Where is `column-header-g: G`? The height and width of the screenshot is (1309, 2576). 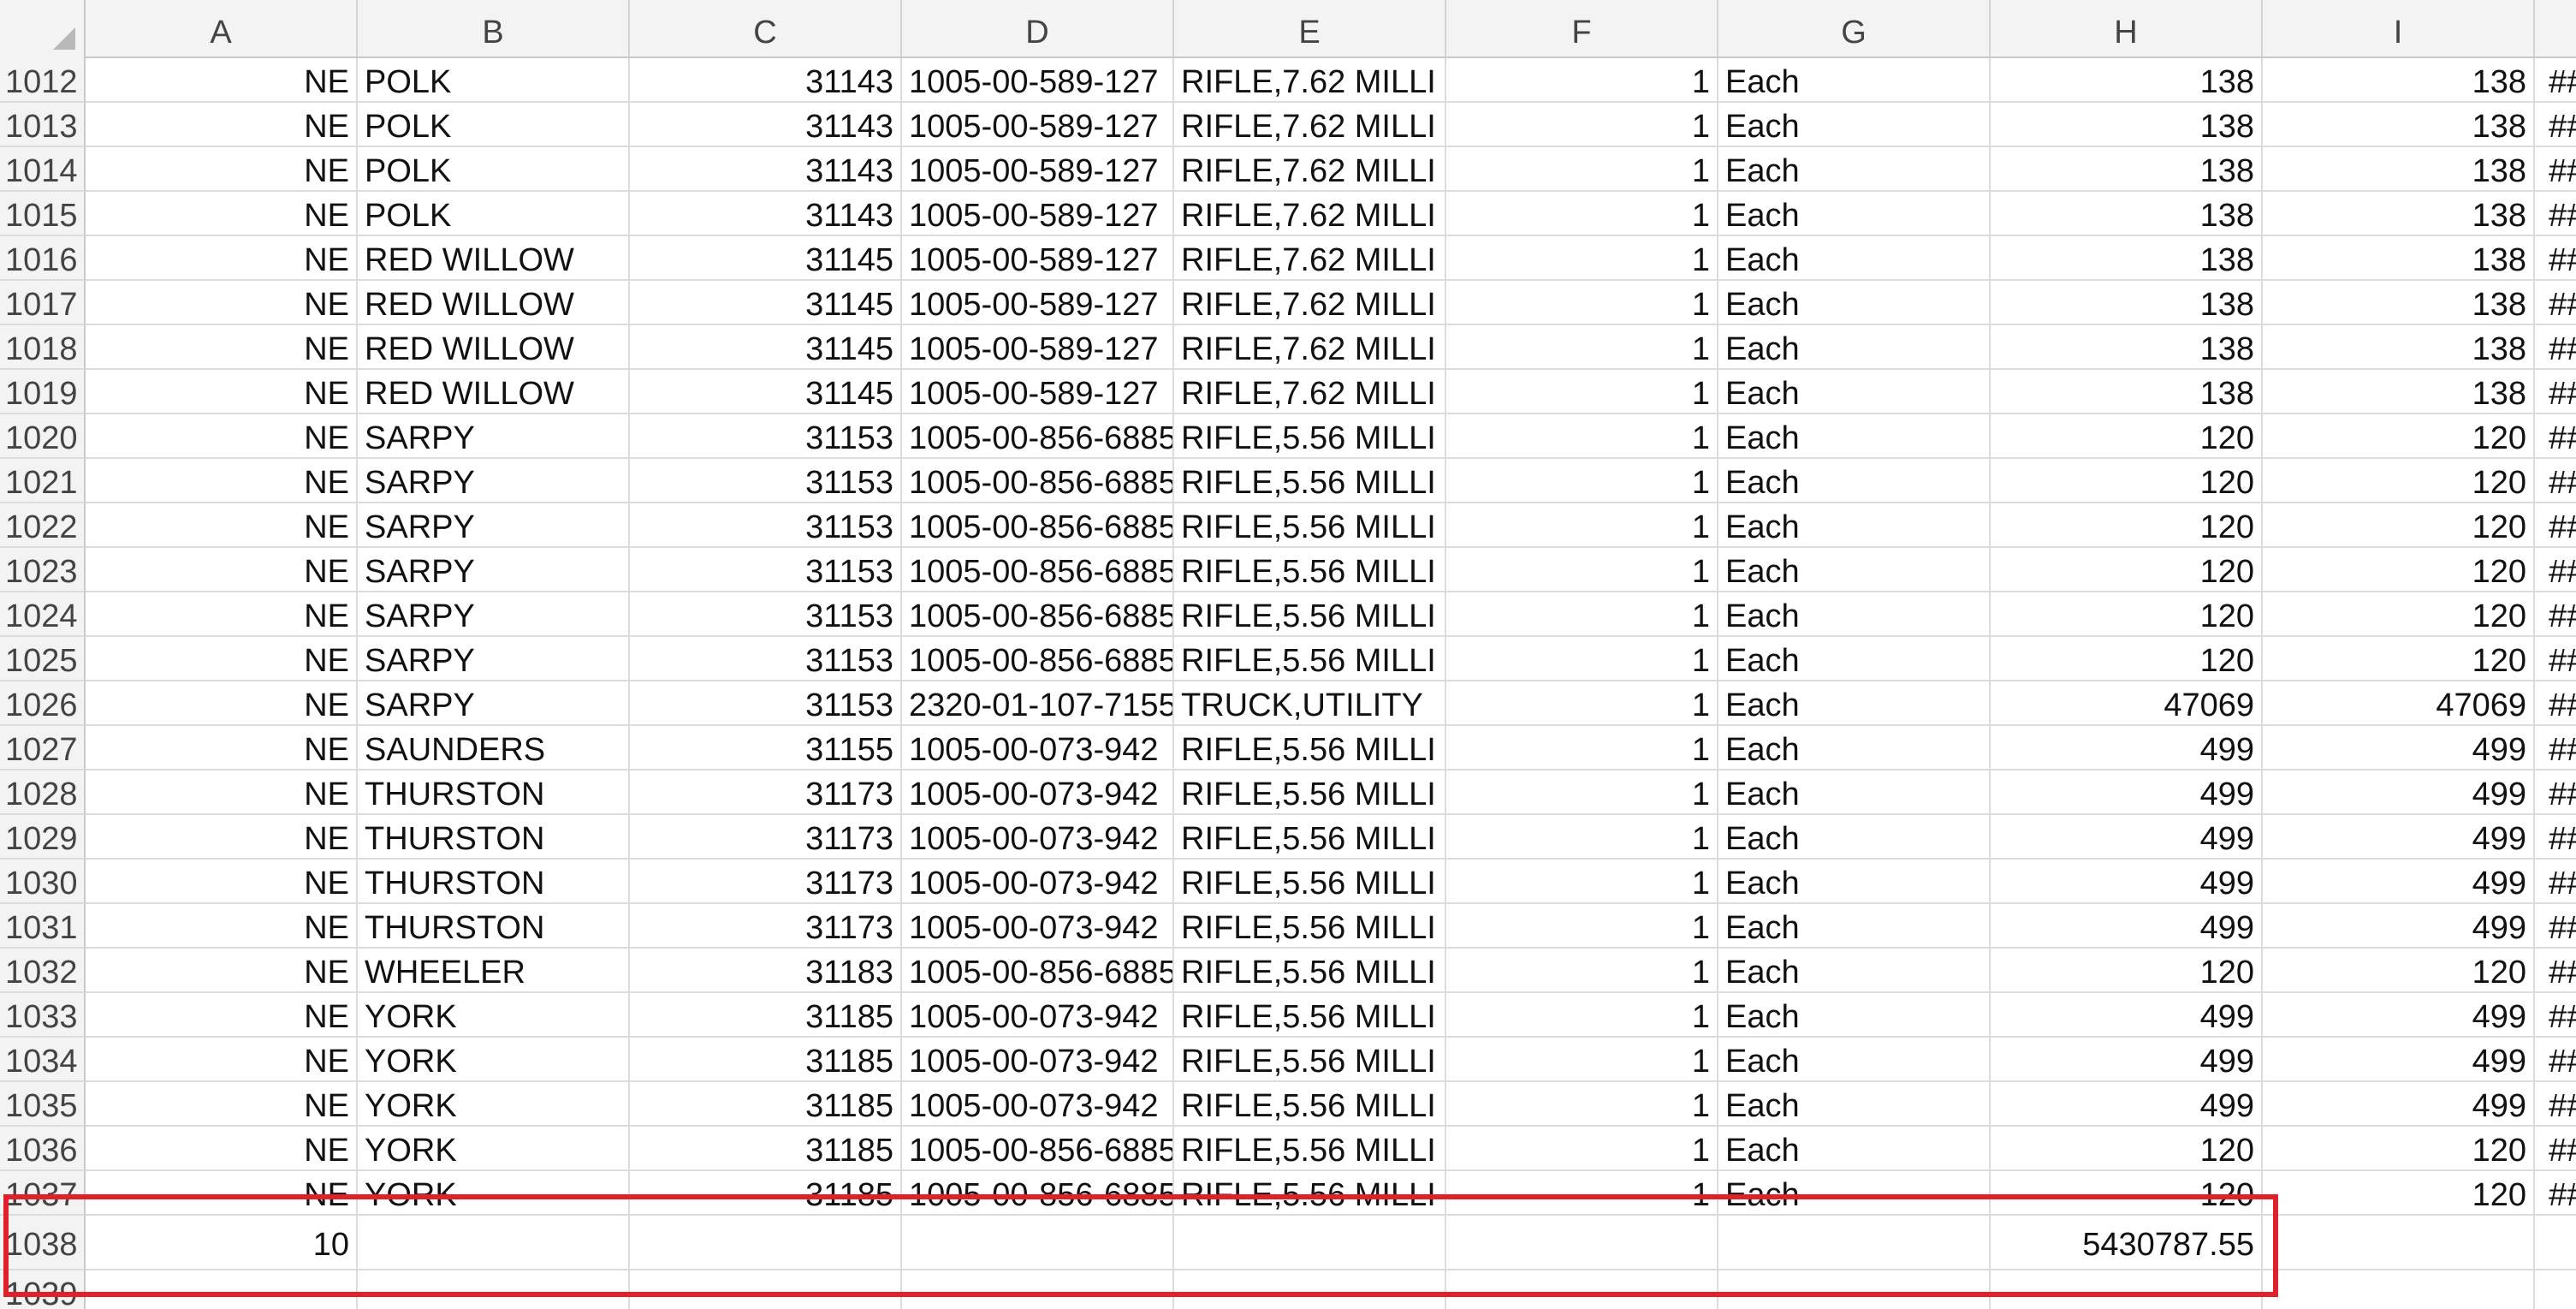 column-header-g: G is located at coordinates (1854, 29).